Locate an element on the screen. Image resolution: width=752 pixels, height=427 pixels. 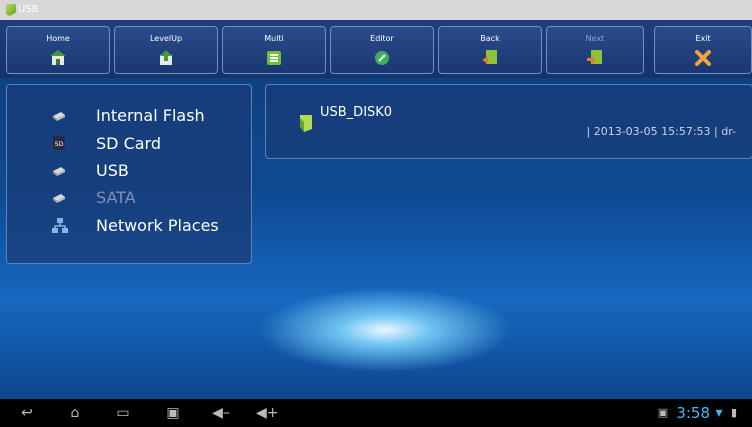
file-list-panel: USB_DISK0 | 2013-03-05 15:57:53 | dr- is located at coordinates (508, 121).